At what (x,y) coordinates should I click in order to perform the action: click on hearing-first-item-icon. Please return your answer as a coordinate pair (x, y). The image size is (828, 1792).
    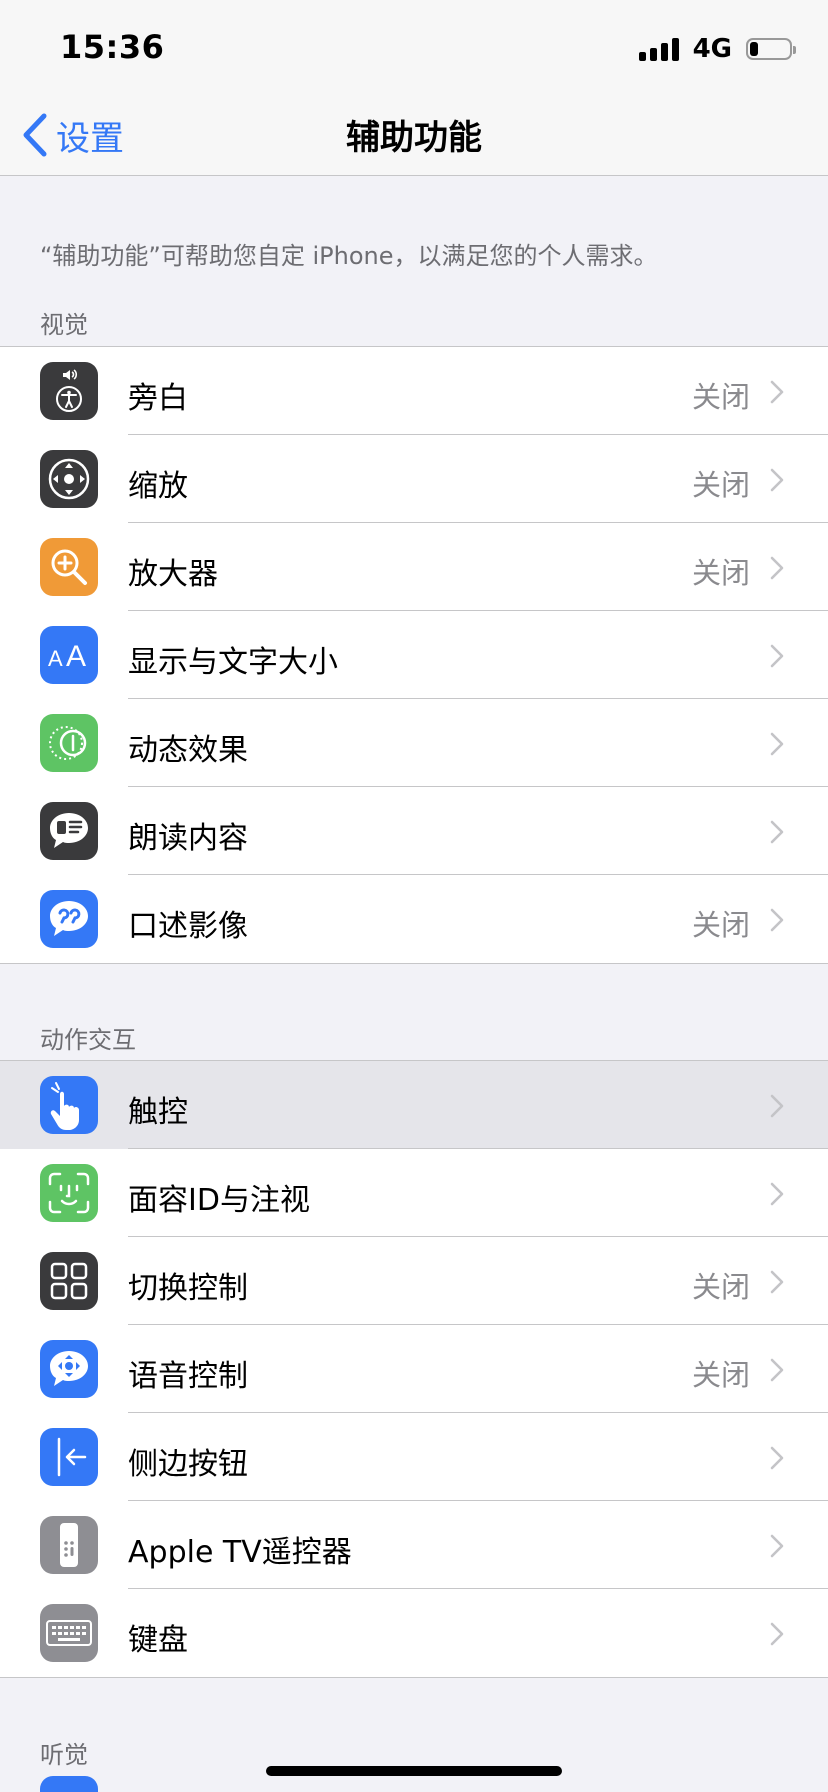
    Looking at the image, I should click on (69, 1784).